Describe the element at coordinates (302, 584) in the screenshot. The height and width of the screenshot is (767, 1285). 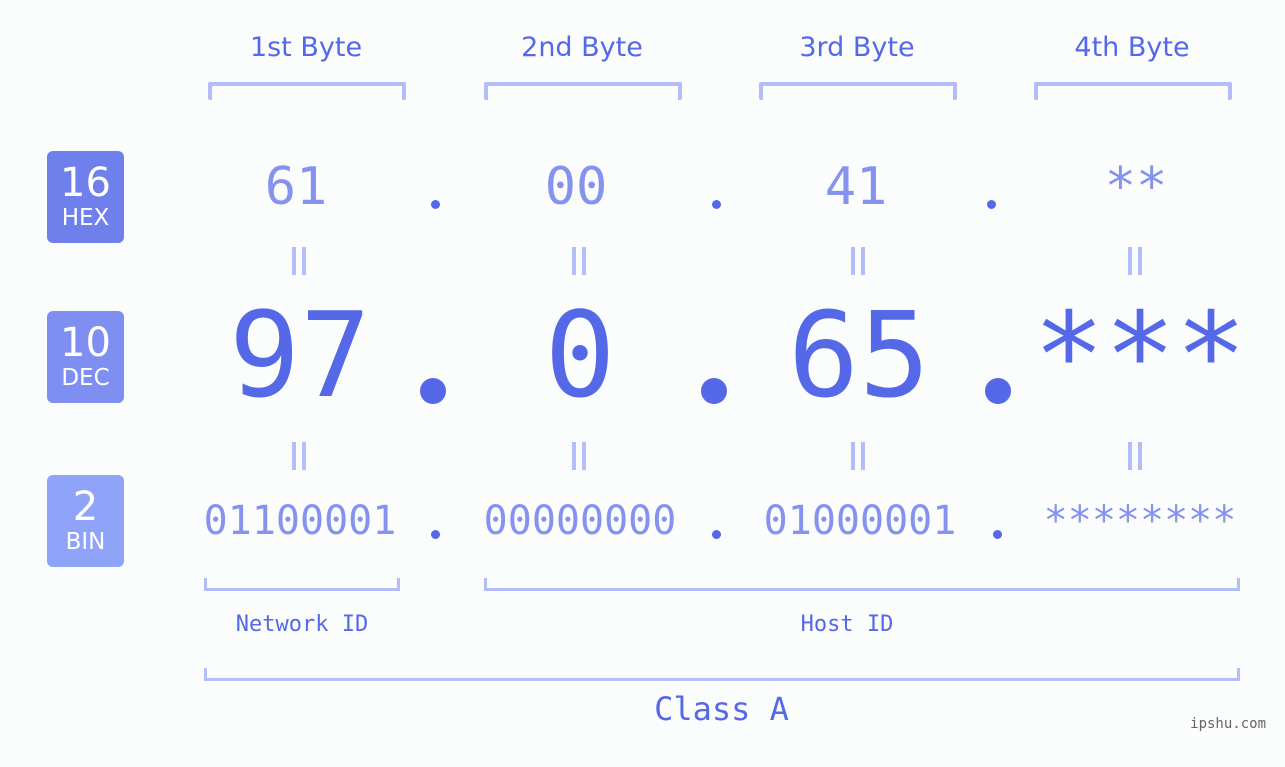
I see `network-id-bracket` at that location.